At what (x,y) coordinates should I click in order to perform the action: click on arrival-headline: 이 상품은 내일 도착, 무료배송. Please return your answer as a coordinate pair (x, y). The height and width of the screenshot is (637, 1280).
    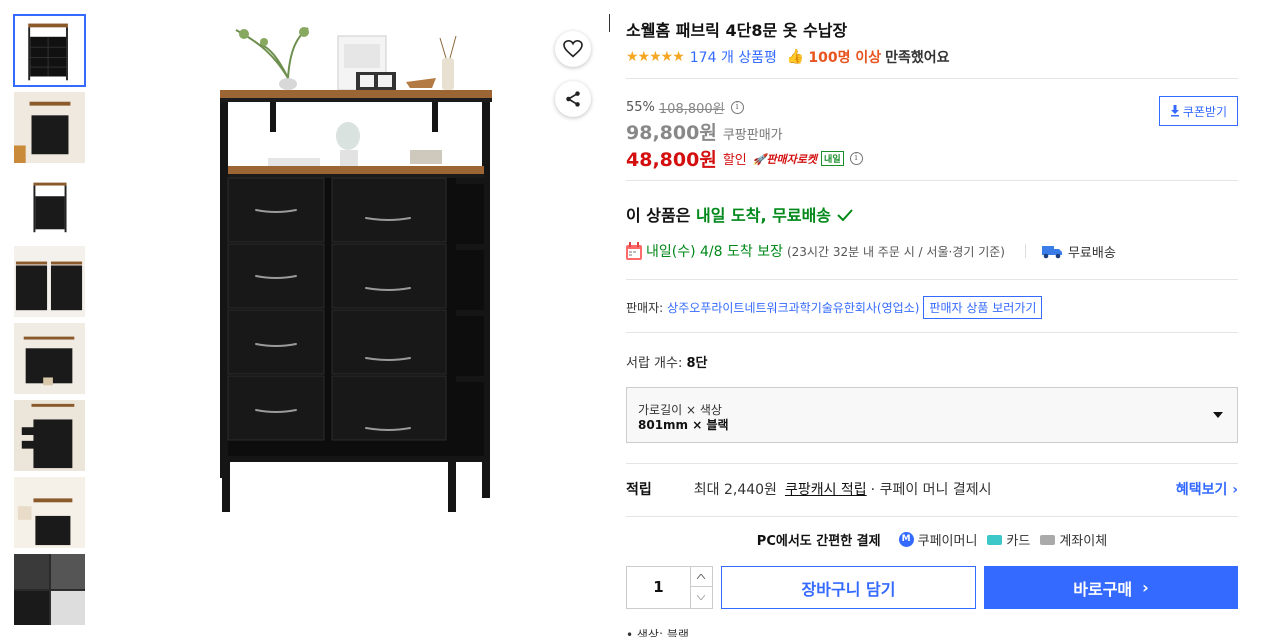
    Looking at the image, I should click on (739, 214).